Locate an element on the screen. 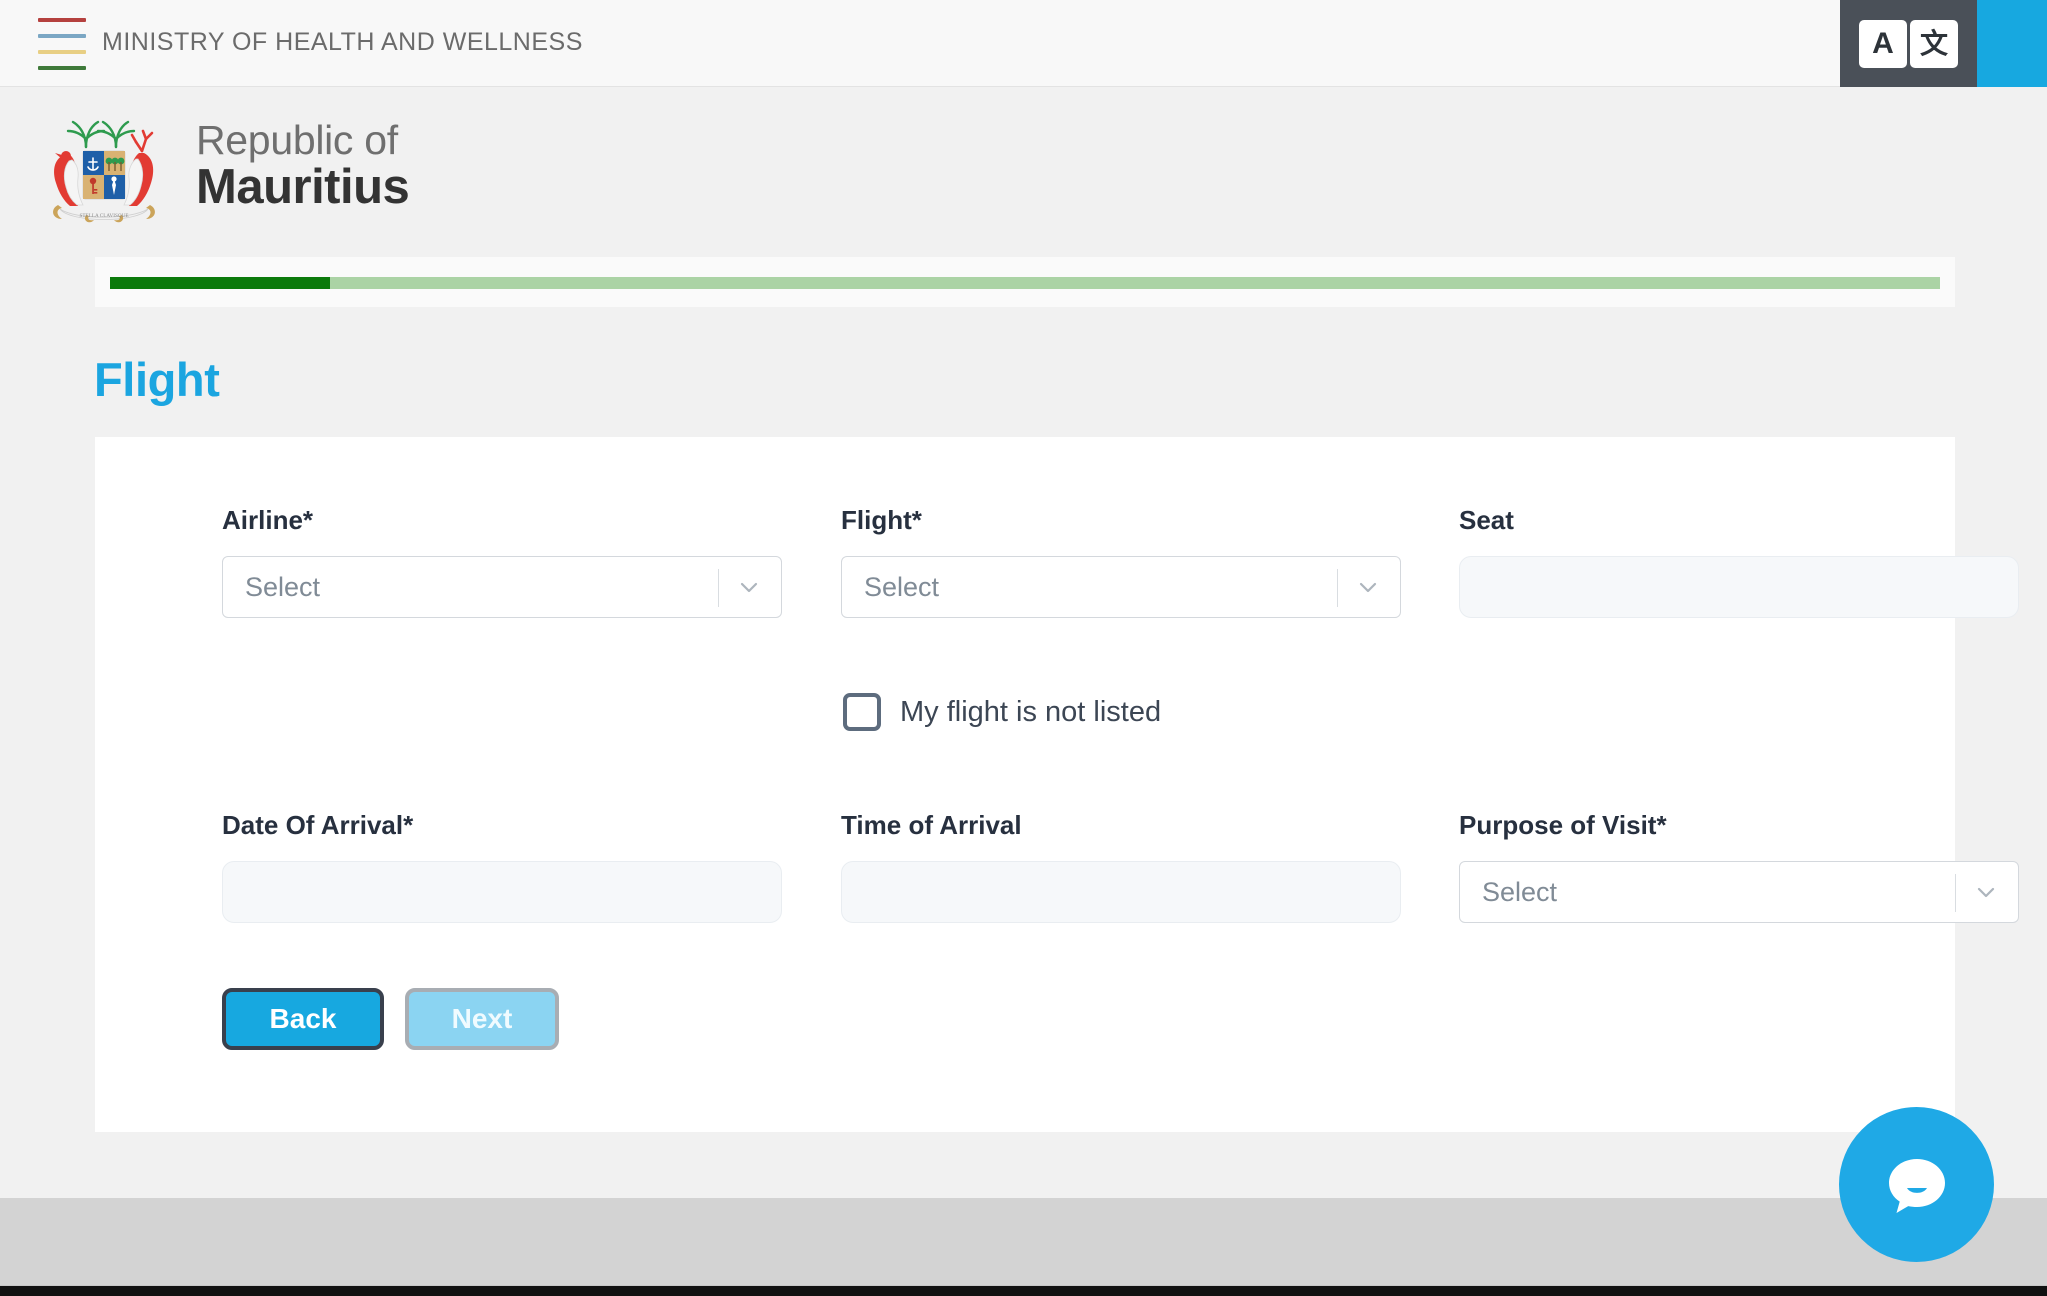 The width and height of the screenshot is (2047, 1296). flight-not-listed-row: My flight is not listed is located at coordinates (1002, 712).